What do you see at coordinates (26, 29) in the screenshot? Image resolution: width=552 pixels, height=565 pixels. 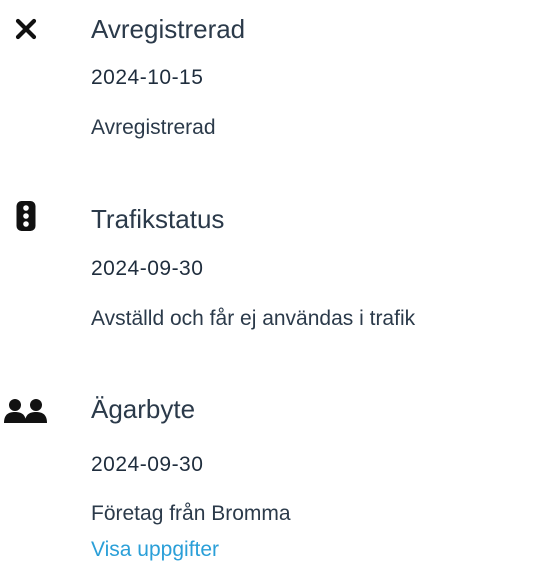 I see `close-icon` at bounding box center [26, 29].